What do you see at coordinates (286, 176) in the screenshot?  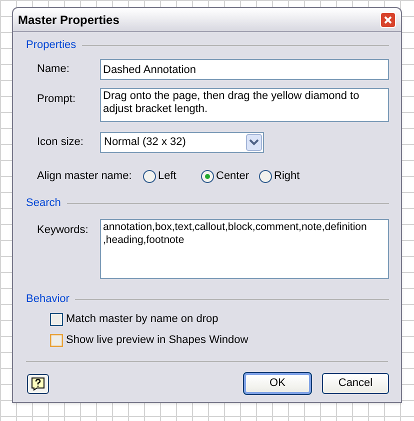 I see `radio-button: Right` at bounding box center [286, 176].